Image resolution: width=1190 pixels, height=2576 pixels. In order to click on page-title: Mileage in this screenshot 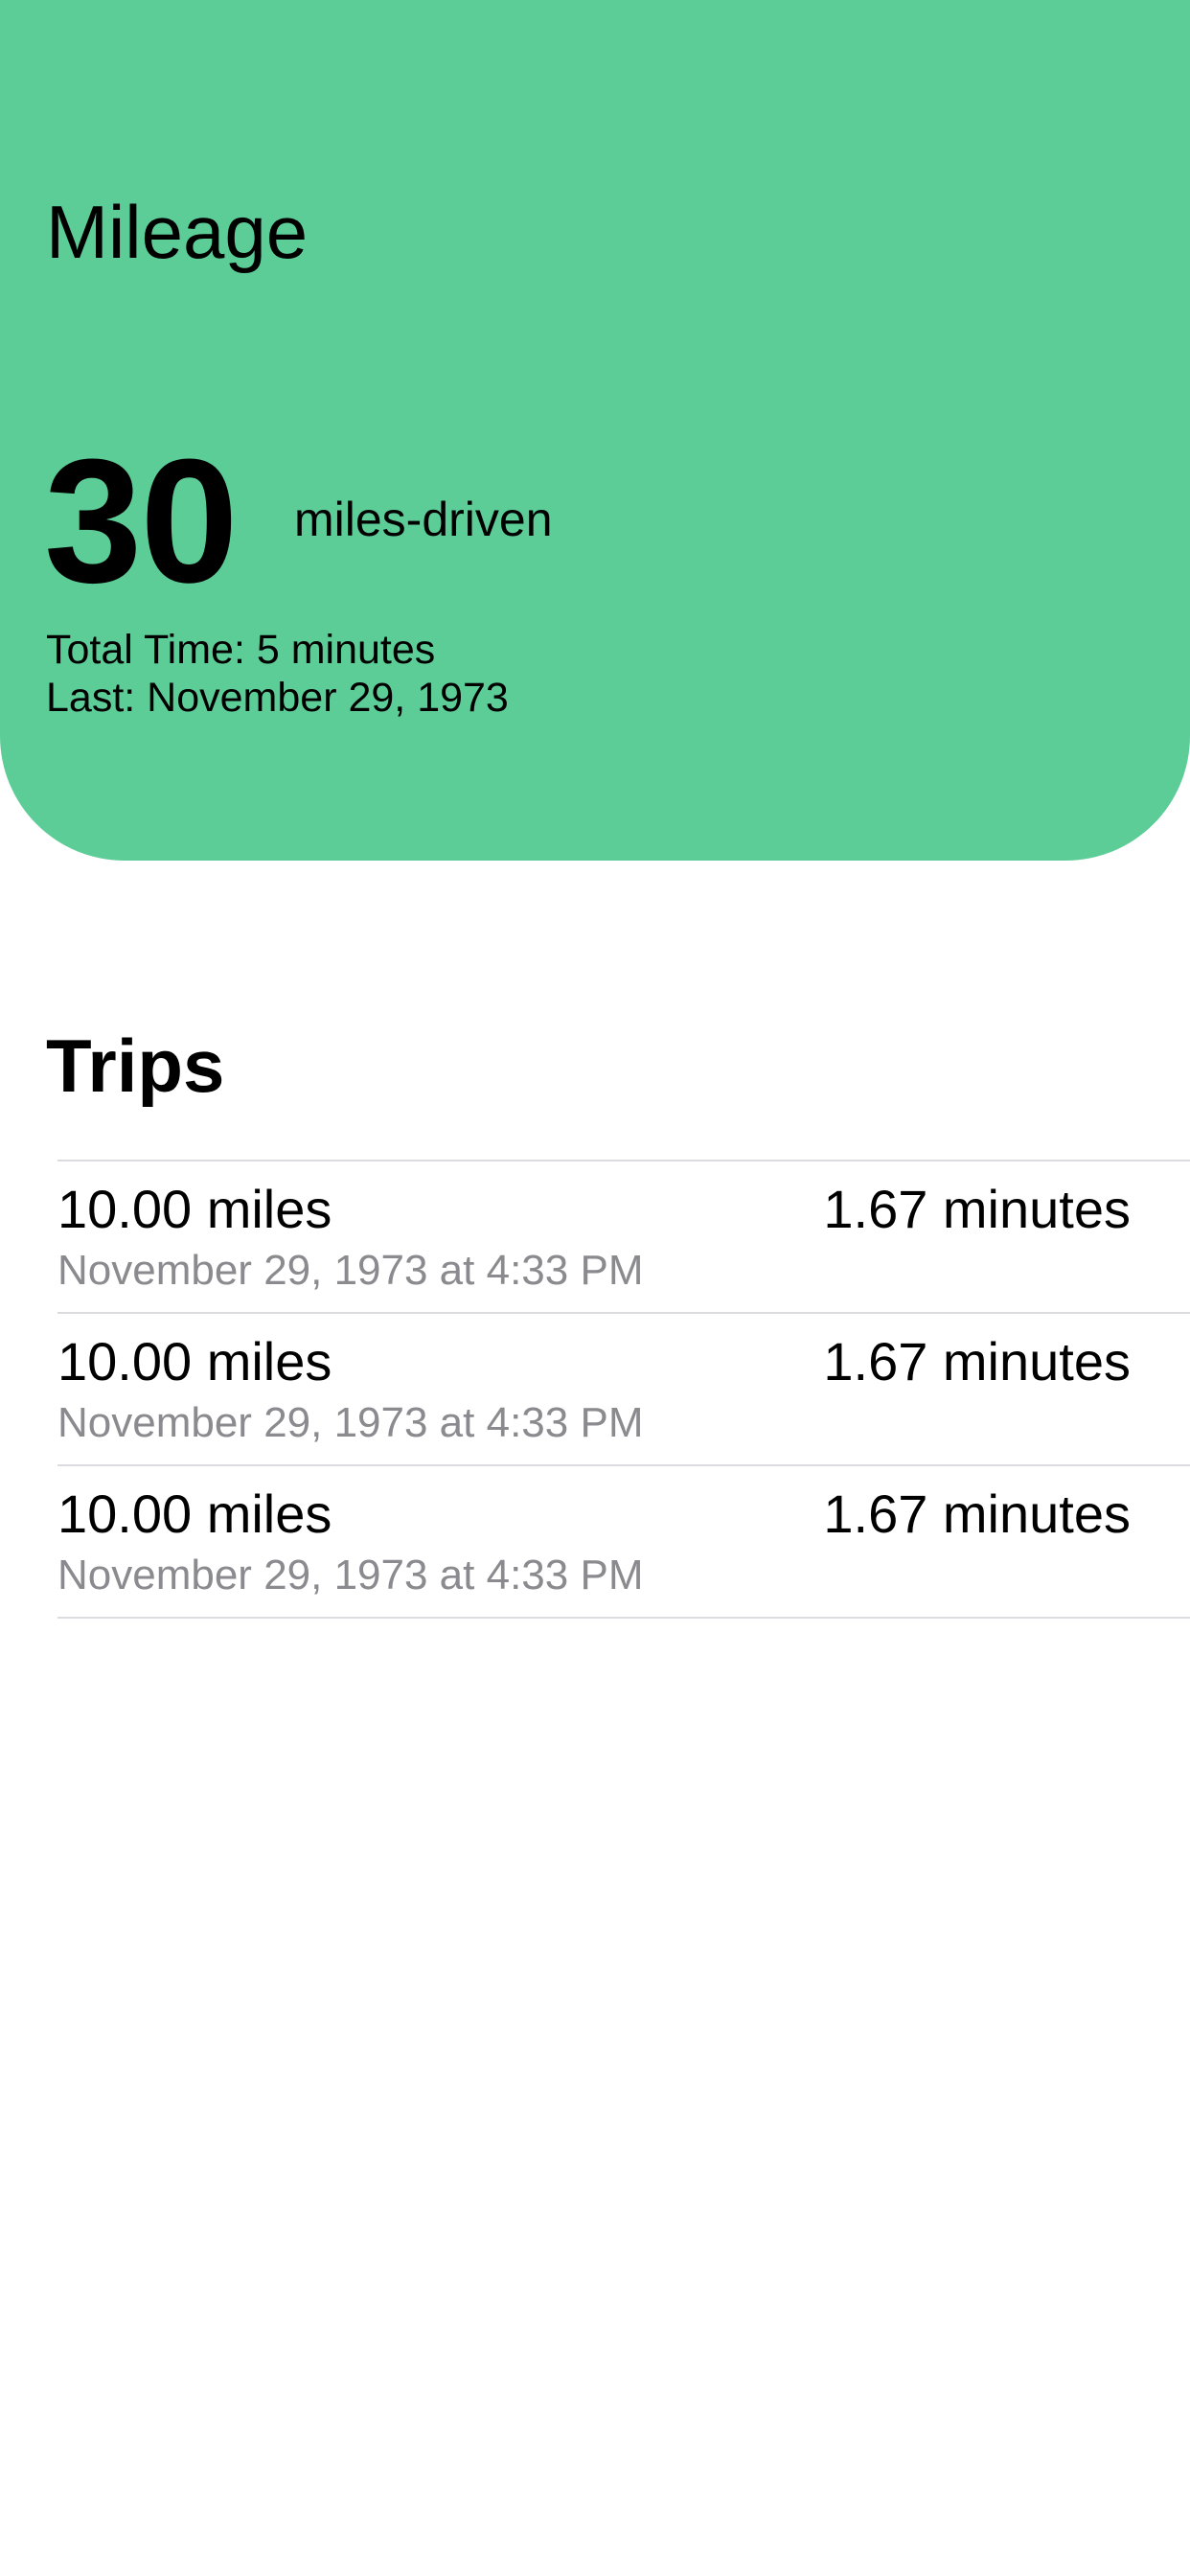, I will do `click(178, 232)`.